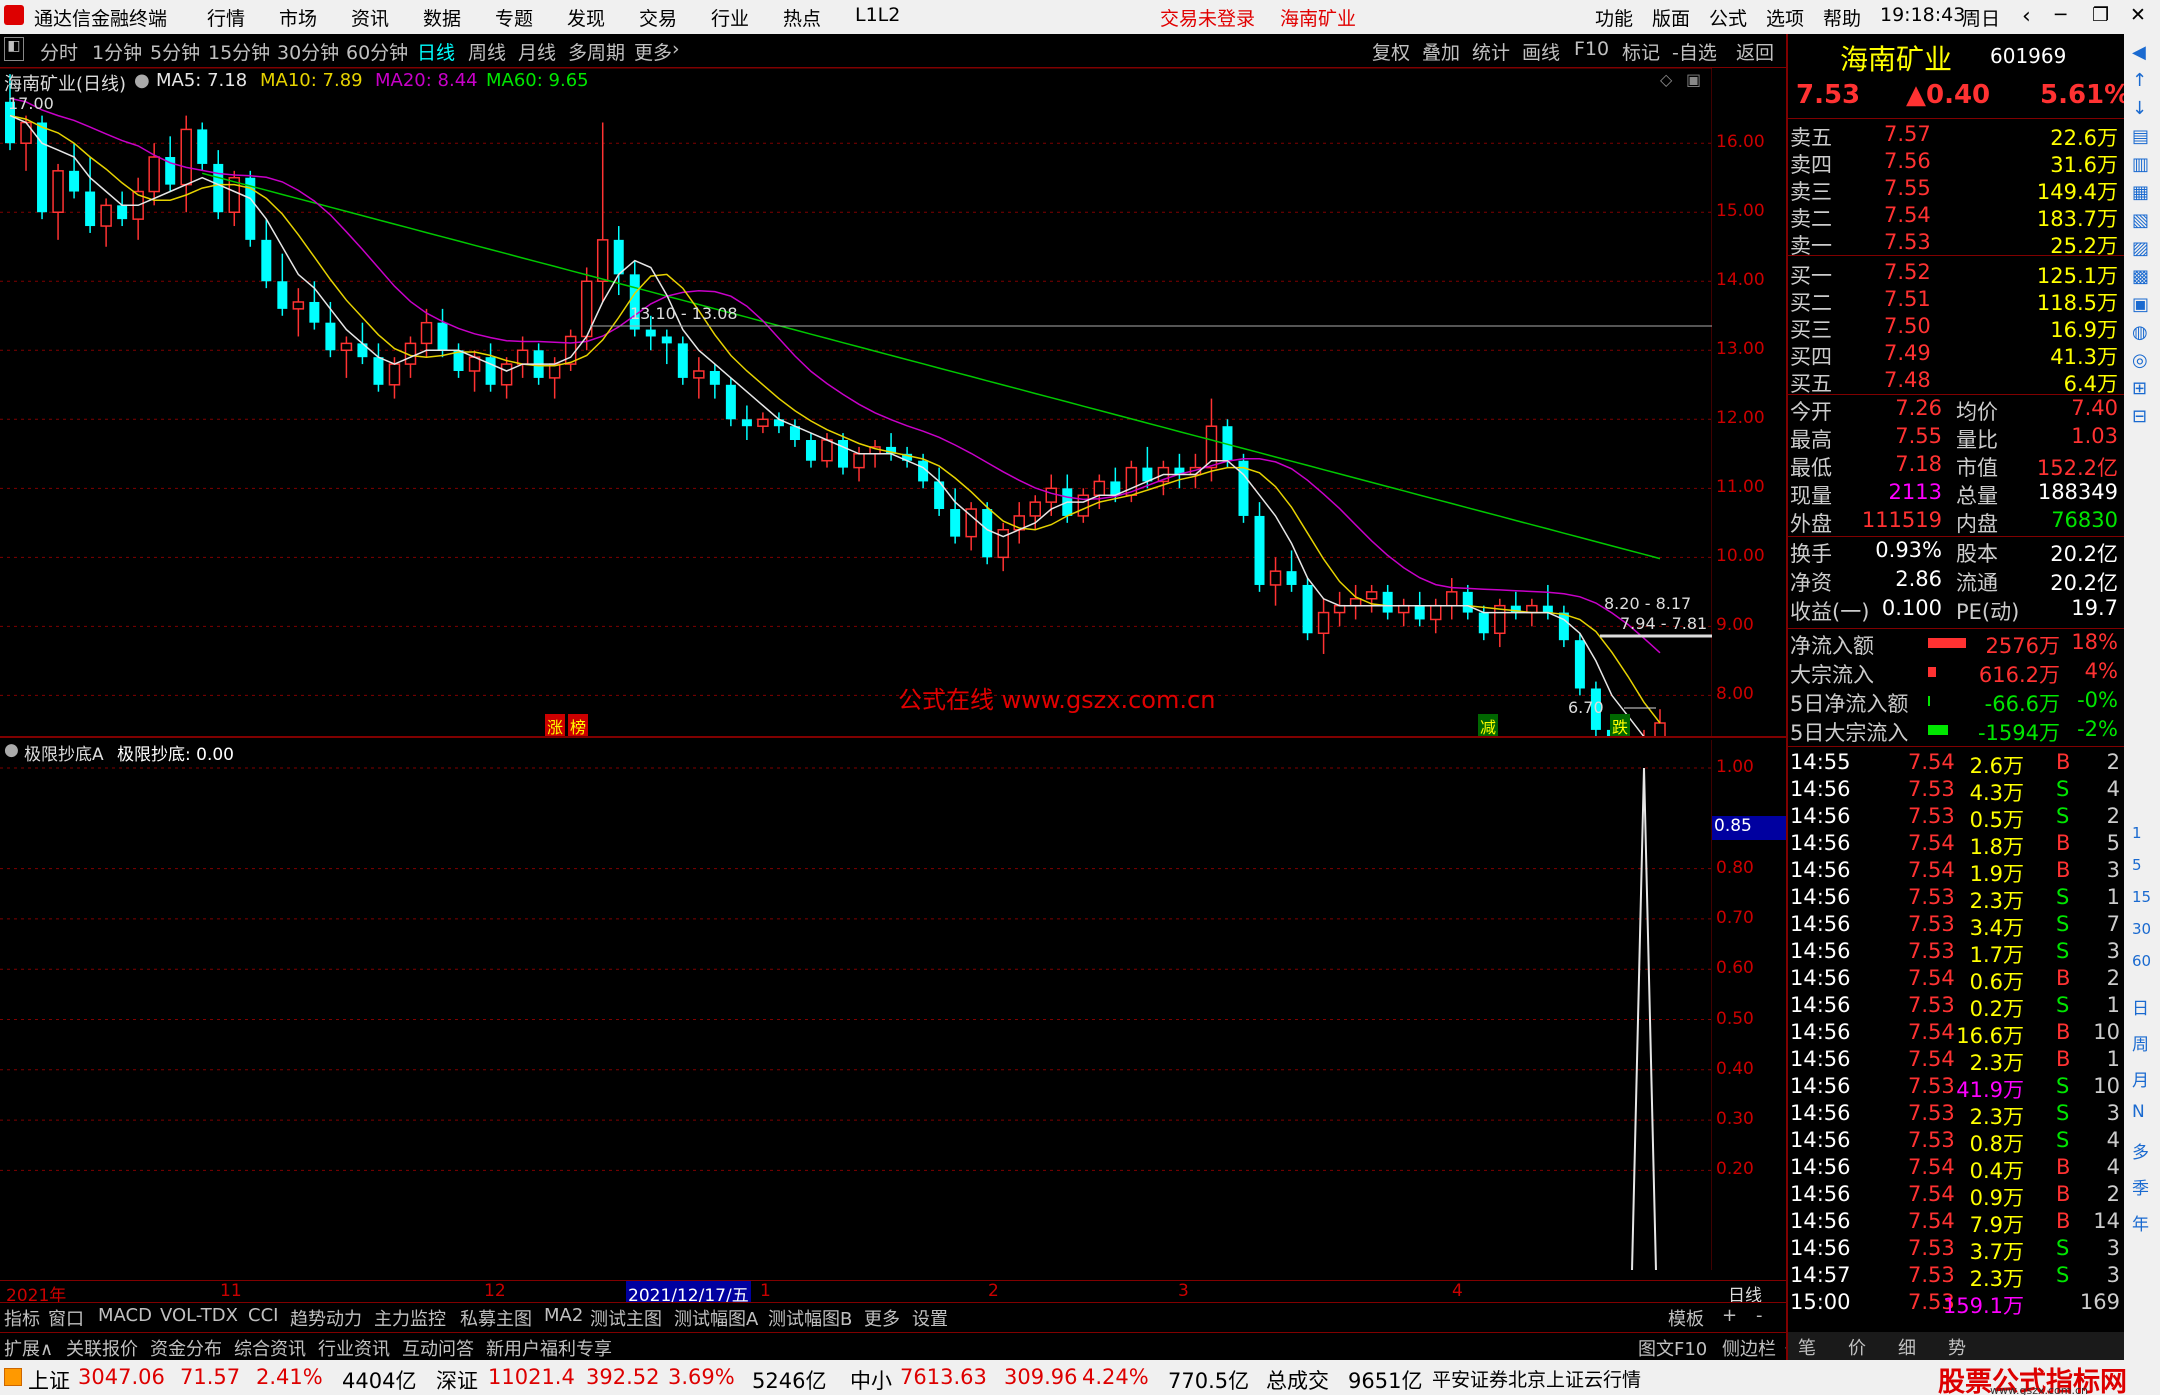 This screenshot has height=1395, width=2160. What do you see at coordinates (377, 51) in the screenshot?
I see `tab-period-60m: 60分钟` at bounding box center [377, 51].